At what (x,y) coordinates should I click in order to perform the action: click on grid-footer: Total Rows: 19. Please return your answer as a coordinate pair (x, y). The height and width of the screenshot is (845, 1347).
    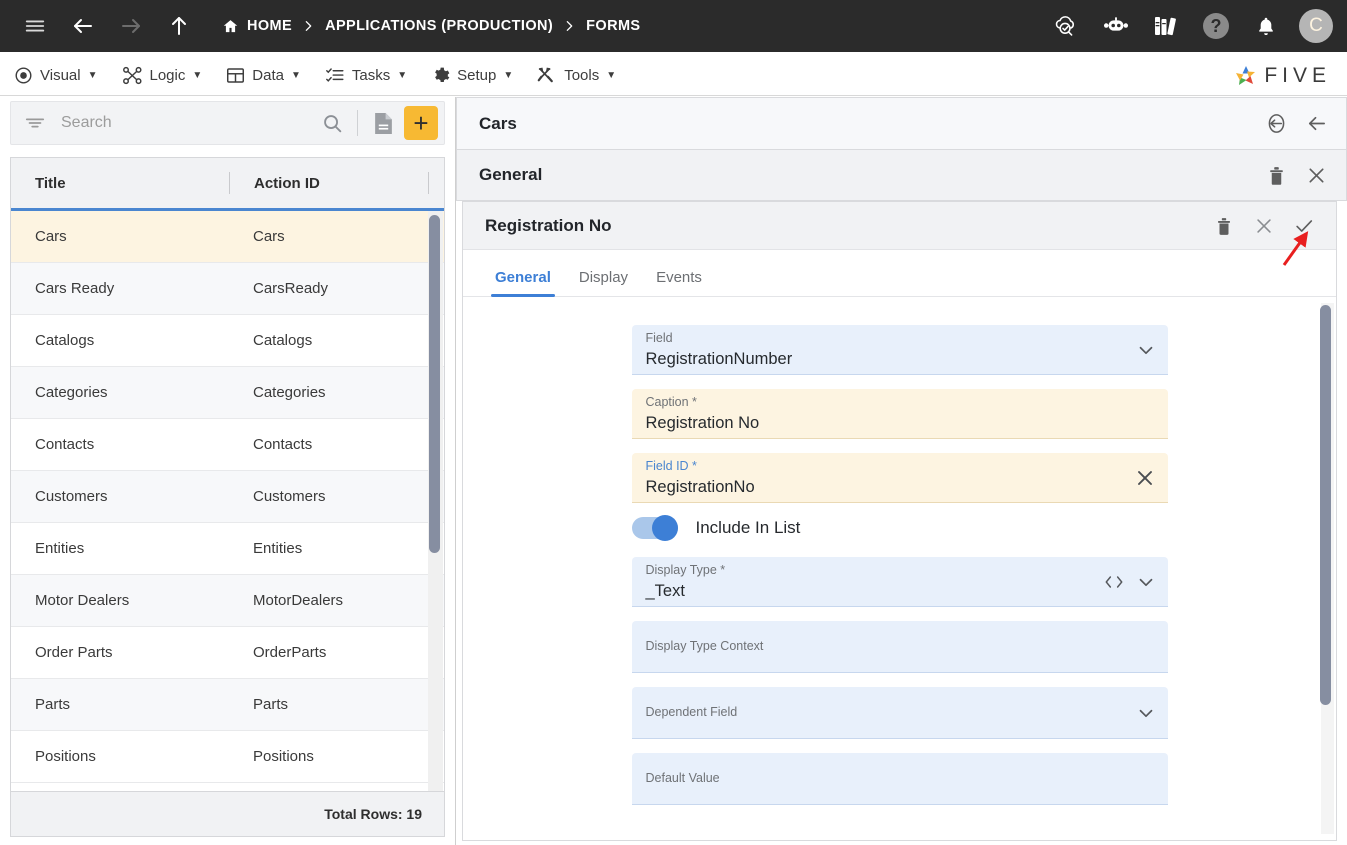
    Looking at the image, I should click on (227, 814).